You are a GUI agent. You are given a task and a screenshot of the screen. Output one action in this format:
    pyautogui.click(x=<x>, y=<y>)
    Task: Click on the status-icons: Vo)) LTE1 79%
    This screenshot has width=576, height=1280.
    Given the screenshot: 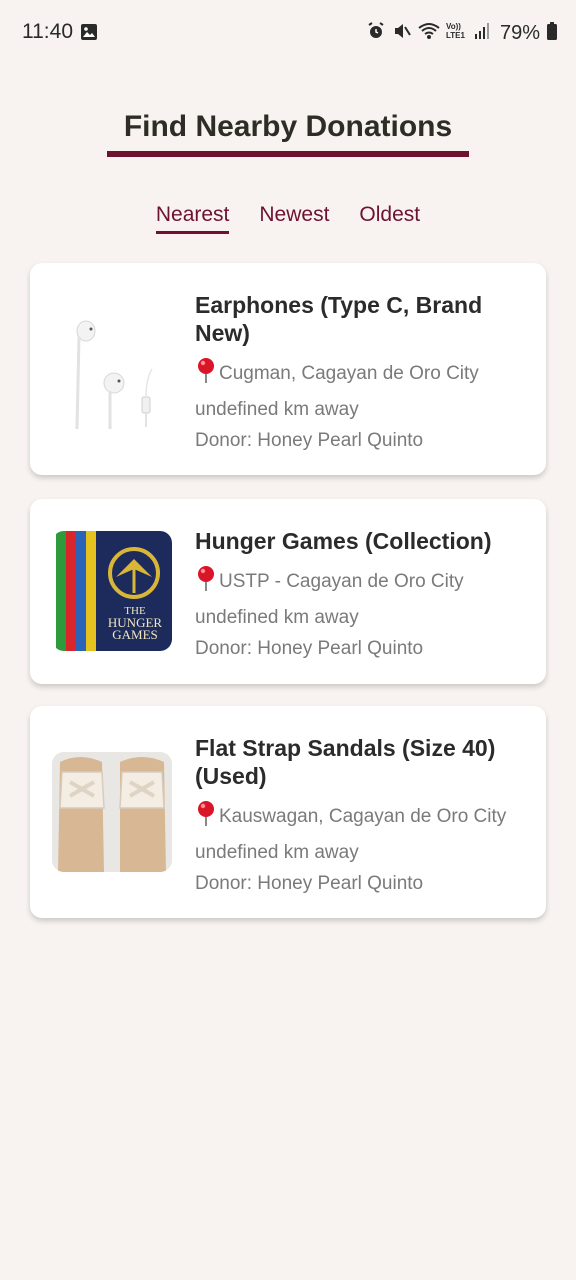 What is the action you would take?
    pyautogui.click(x=462, y=33)
    